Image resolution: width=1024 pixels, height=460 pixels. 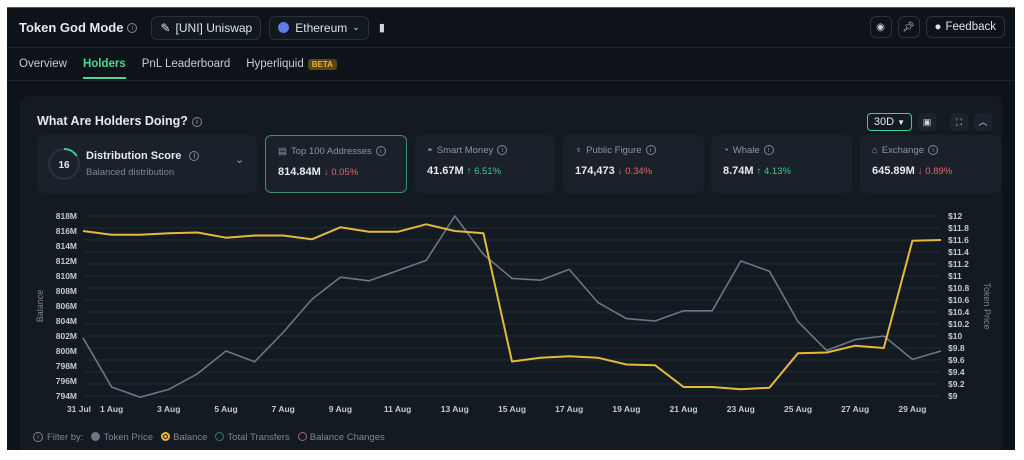 I want to click on eye-icon: ◉, so click(x=880, y=27).